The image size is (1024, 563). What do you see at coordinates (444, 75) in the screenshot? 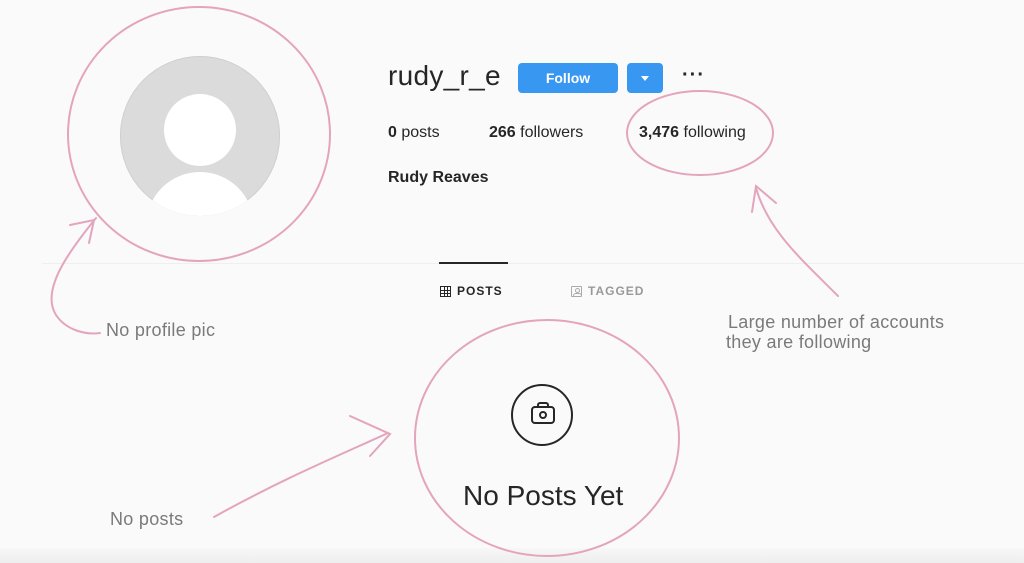
I see `profile-username: rudy_r_e` at bounding box center [444, 75].